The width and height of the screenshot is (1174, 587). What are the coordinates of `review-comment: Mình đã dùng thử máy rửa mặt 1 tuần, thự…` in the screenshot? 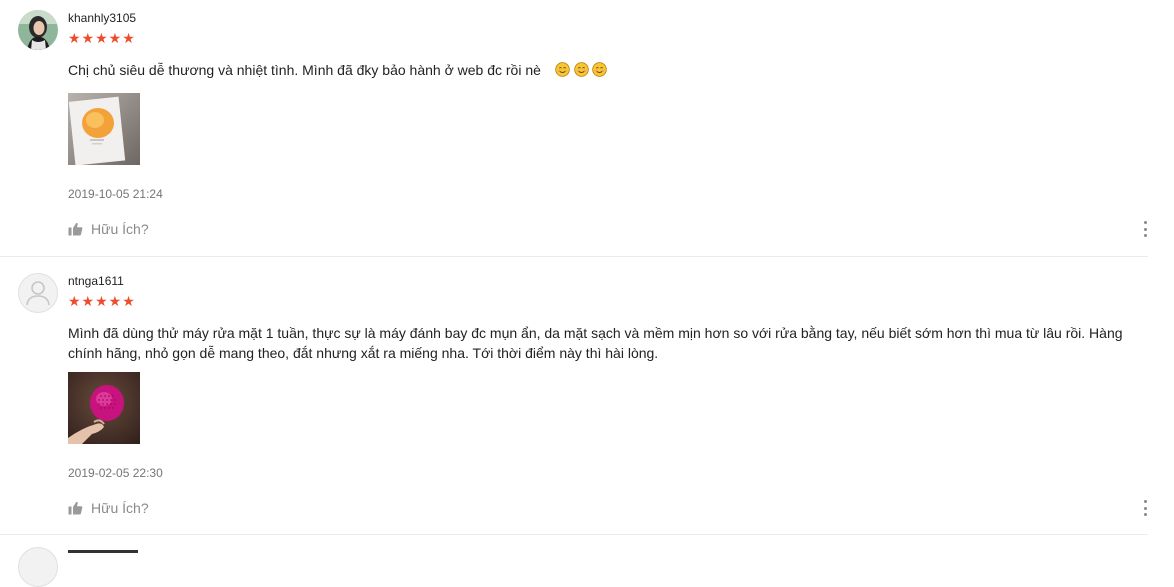 It's located at (595, 343).